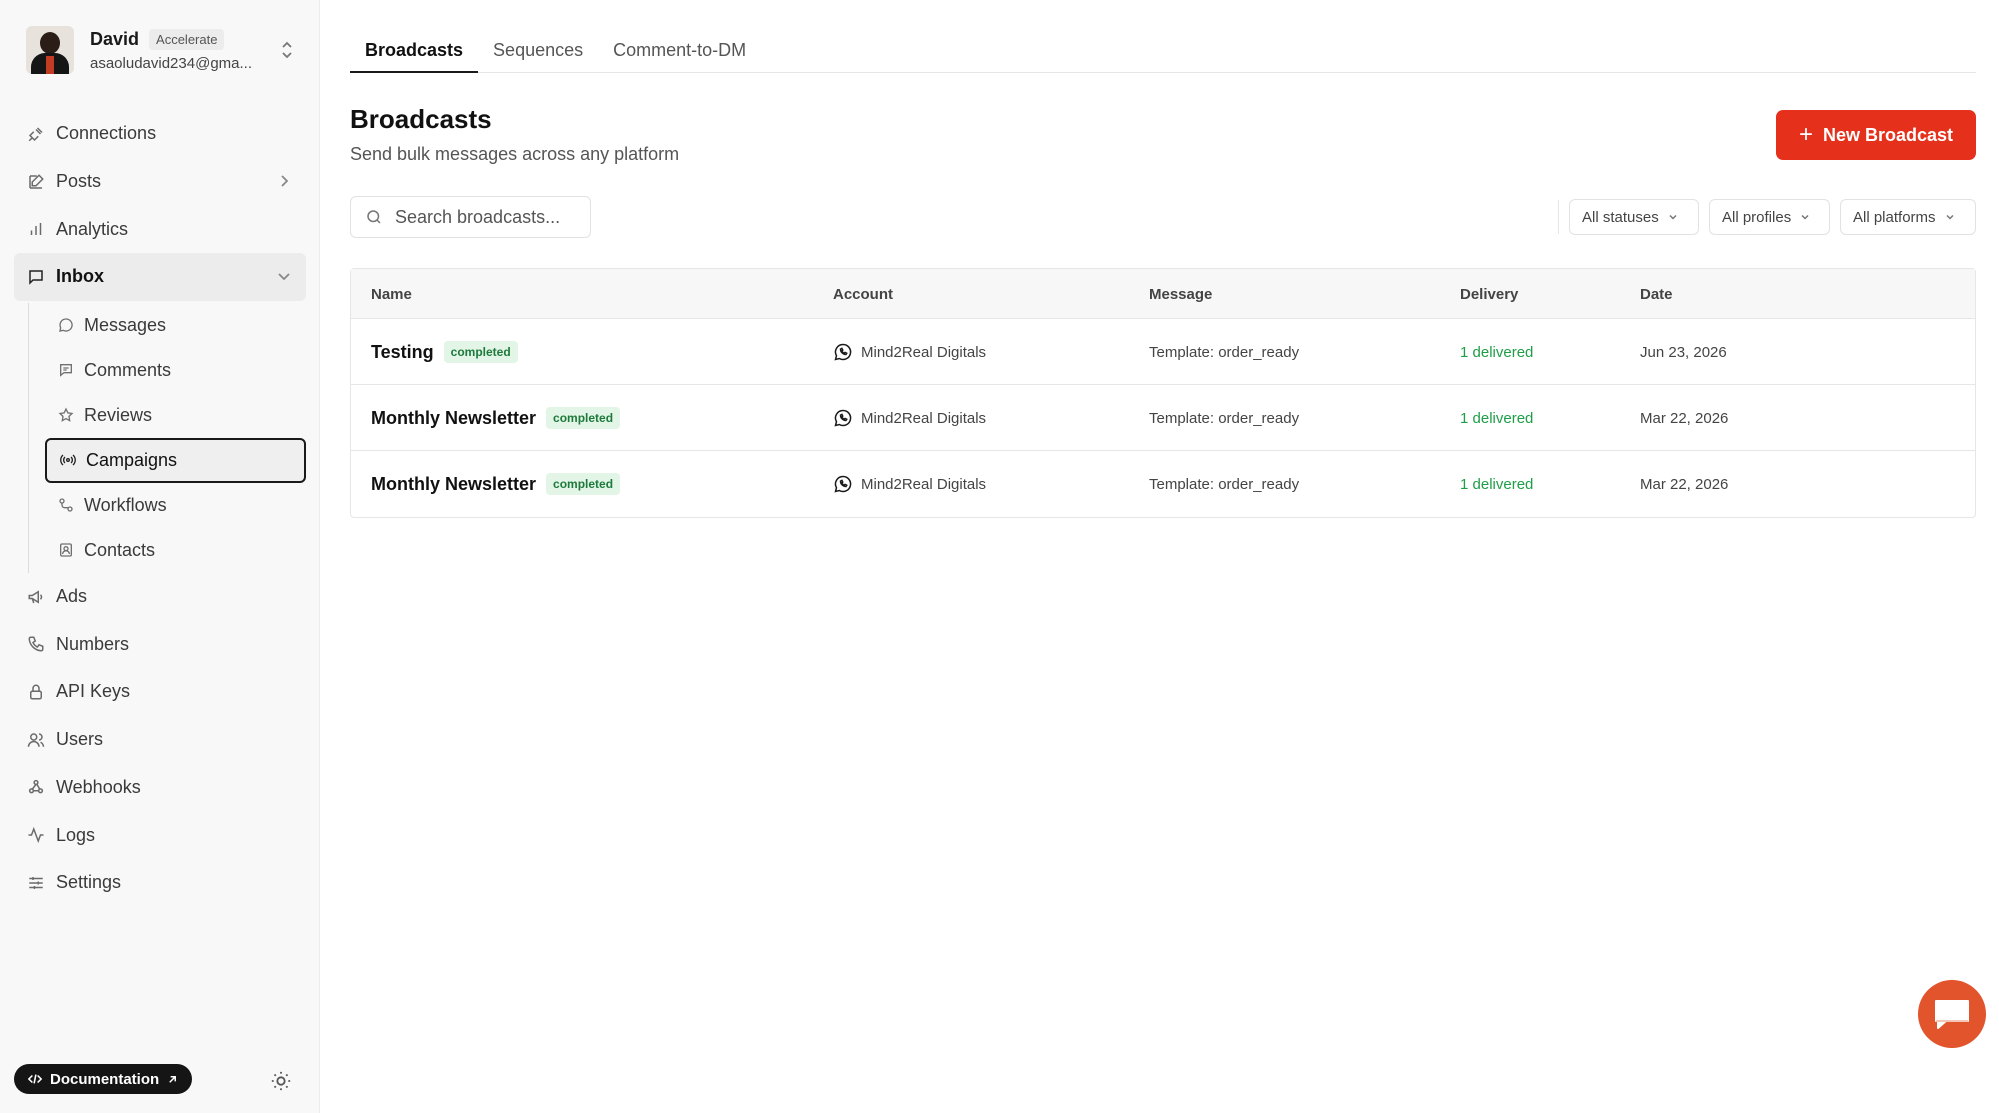  What do you see at coordinates (454, 417) in the screenshot?
I see `broadcast-name: Monthly Newsletter` at bounding box center [454, 417].